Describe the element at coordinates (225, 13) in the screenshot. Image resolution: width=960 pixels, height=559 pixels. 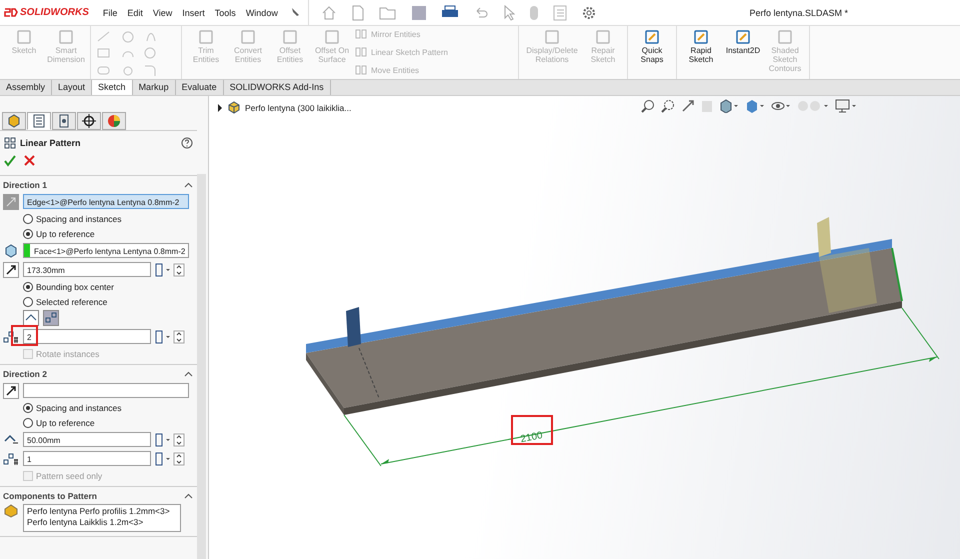
I see `menu-item: Tools` at that location.